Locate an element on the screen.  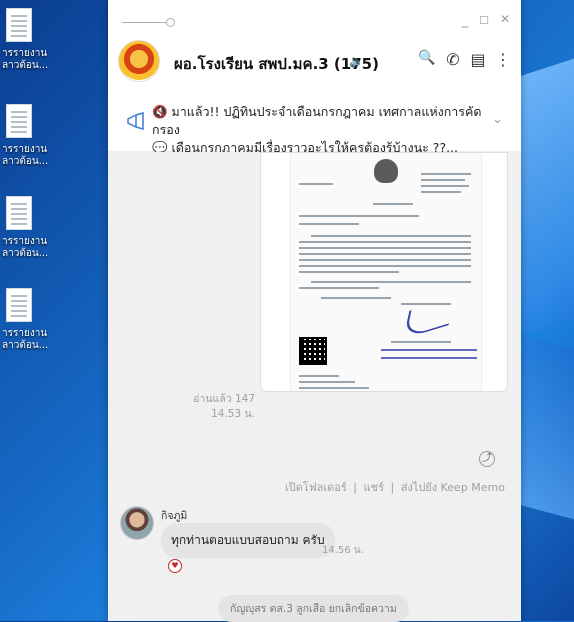
mute-icon: 🔈 is located at coordinates (356, 61).